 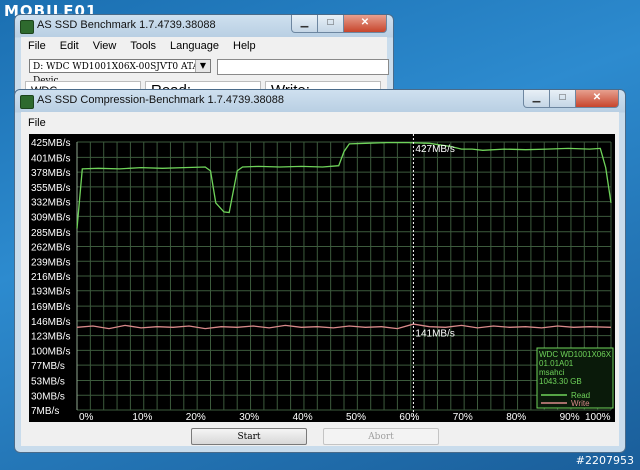 What do you see at coordinates (575, 354) in the screenshot?
I see `legend-drive-line: WDC WD1001X06X` at bounding box center [575, 354].